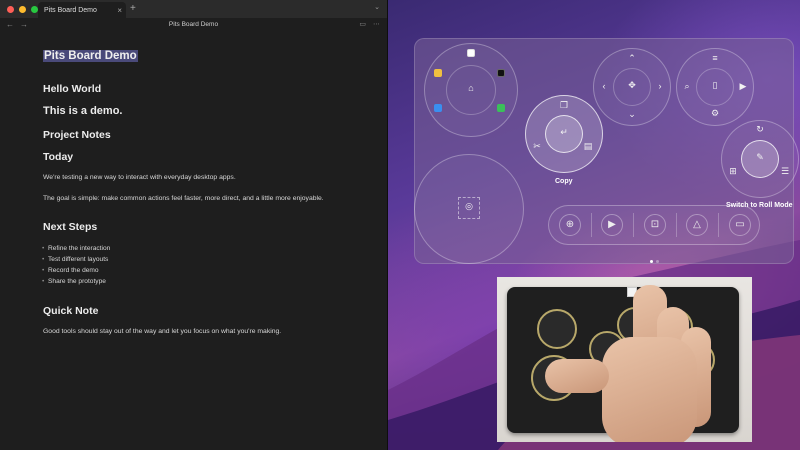 The height and width of the screenshot is (450, 800). What do you see at coordinates (785, 173) in the screenshot?
I see `checklist-icon: ☰` at bounding box center [785, 173].